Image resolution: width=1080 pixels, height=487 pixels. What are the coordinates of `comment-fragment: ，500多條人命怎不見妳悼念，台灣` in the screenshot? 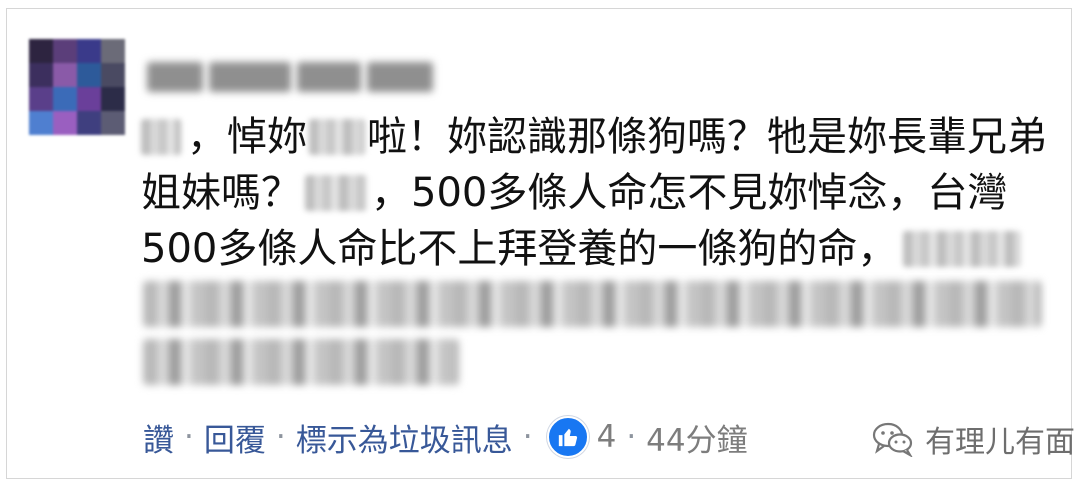 It's located at (689, 193).